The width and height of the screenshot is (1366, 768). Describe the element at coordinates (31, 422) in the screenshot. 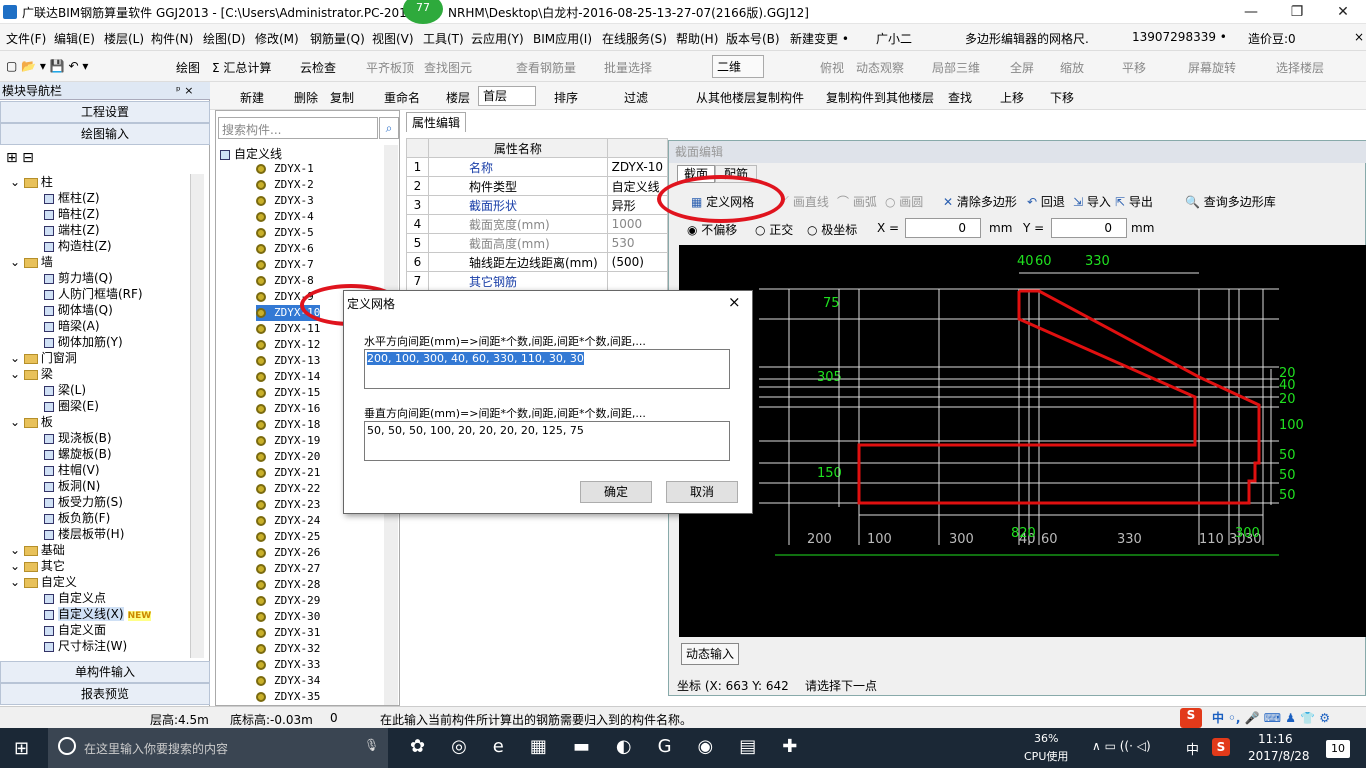

I see `nav-tree-item: ⌄ 板` at that location.